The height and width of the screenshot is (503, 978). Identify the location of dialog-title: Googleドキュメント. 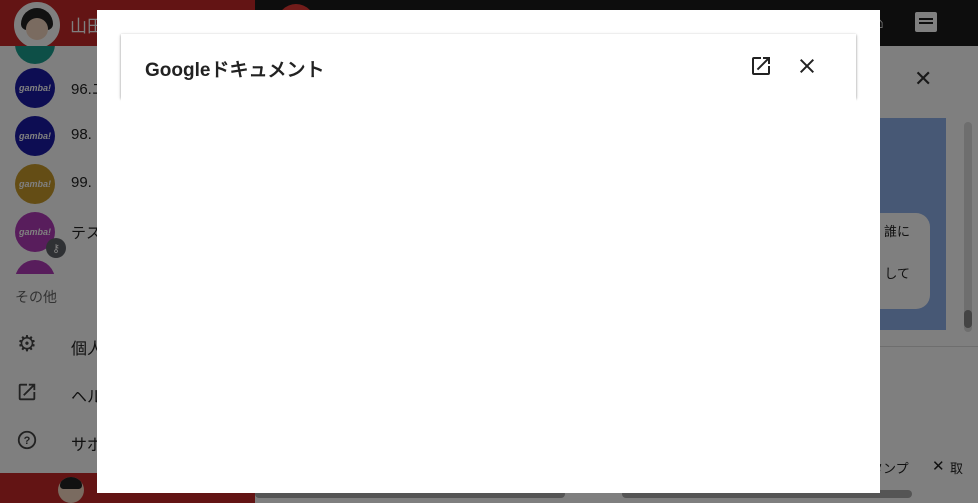
(235, 70).